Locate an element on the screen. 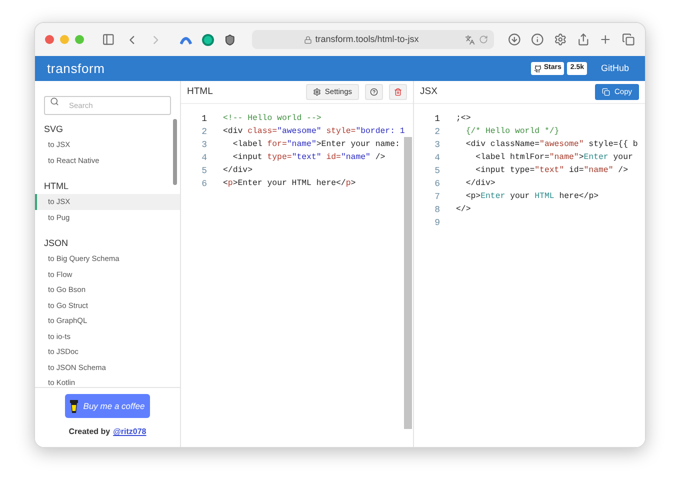  coffee-button: Buy me a coffee is located at coordinates (107, 406).